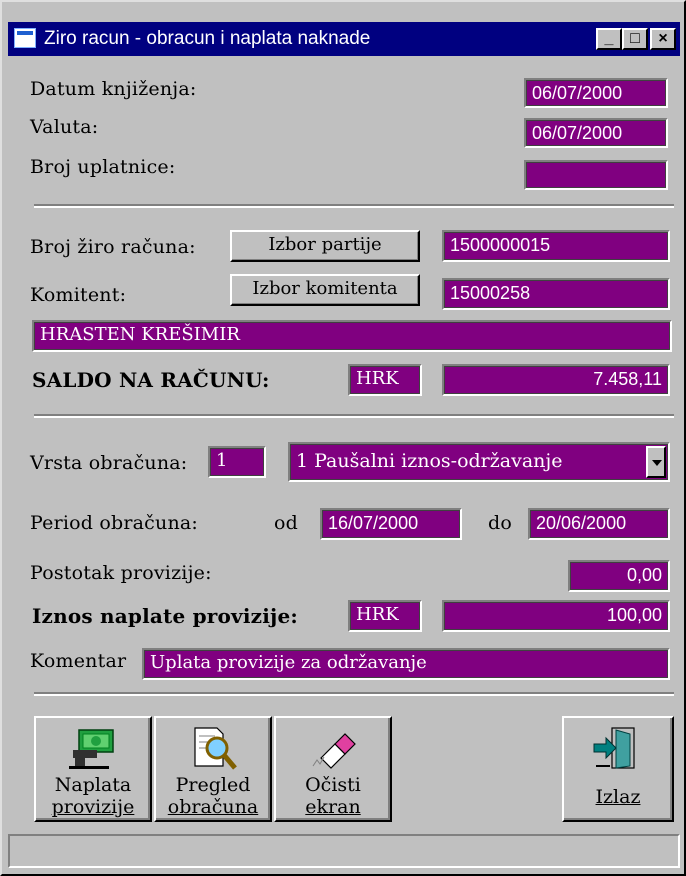 This screenshot has width=686, height=876. I want to click on naplata-provizije-button: Naplata provizije, so click(93, 769).